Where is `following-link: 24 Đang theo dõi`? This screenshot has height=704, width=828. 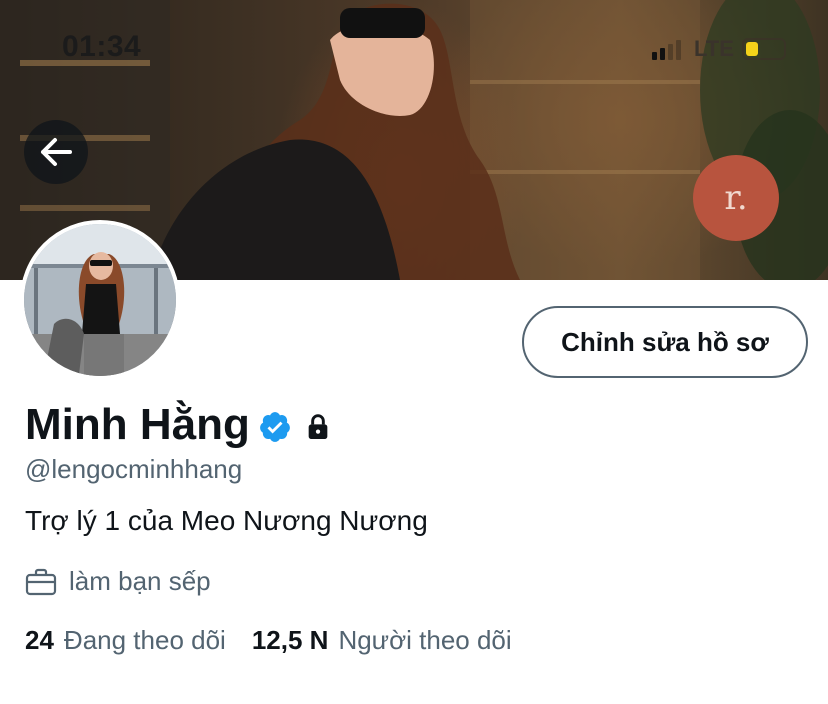 following-link: 24 Đang theo dõi is located at coordinates (125, 640).